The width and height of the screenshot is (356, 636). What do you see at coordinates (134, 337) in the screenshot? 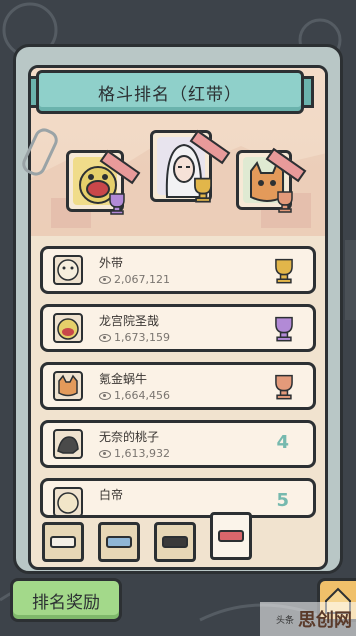
I see `view-count: 1,673,159` at bounding box center [134, 337].